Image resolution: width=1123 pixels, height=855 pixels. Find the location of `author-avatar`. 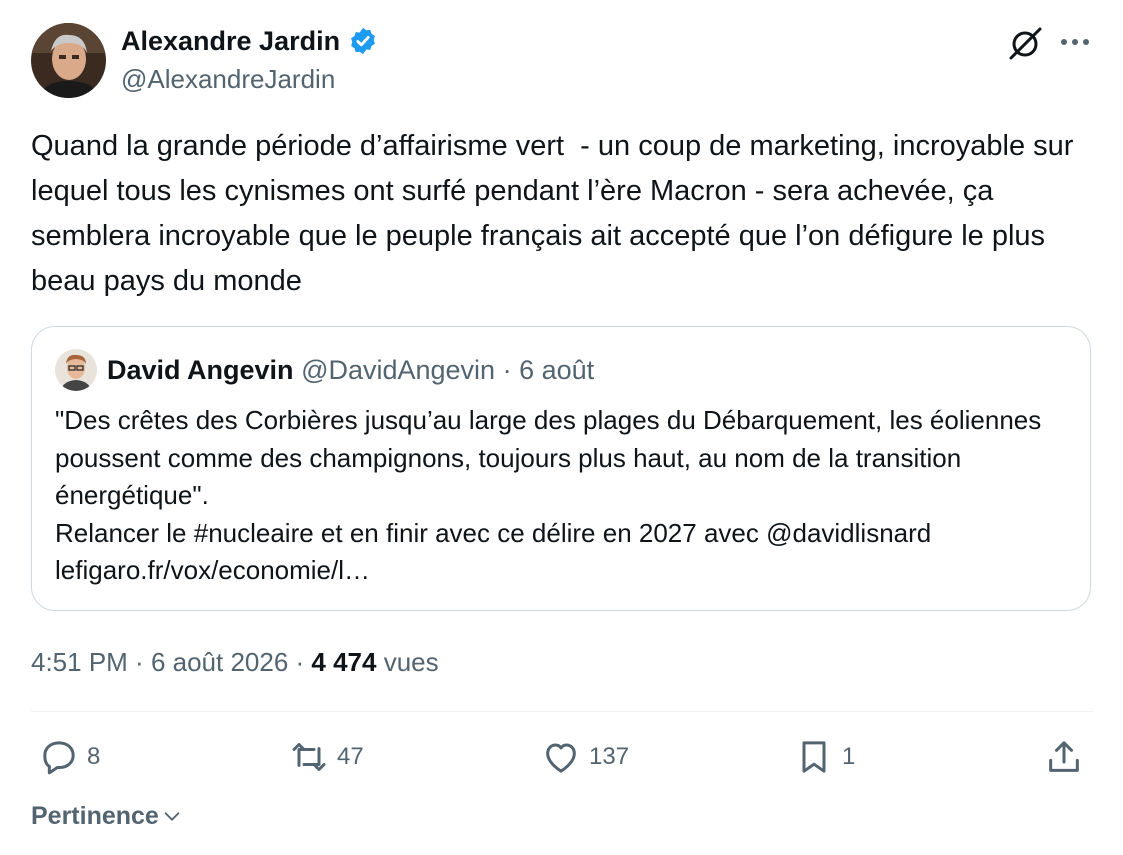

author-avatar is located at coordinates (68, 60).